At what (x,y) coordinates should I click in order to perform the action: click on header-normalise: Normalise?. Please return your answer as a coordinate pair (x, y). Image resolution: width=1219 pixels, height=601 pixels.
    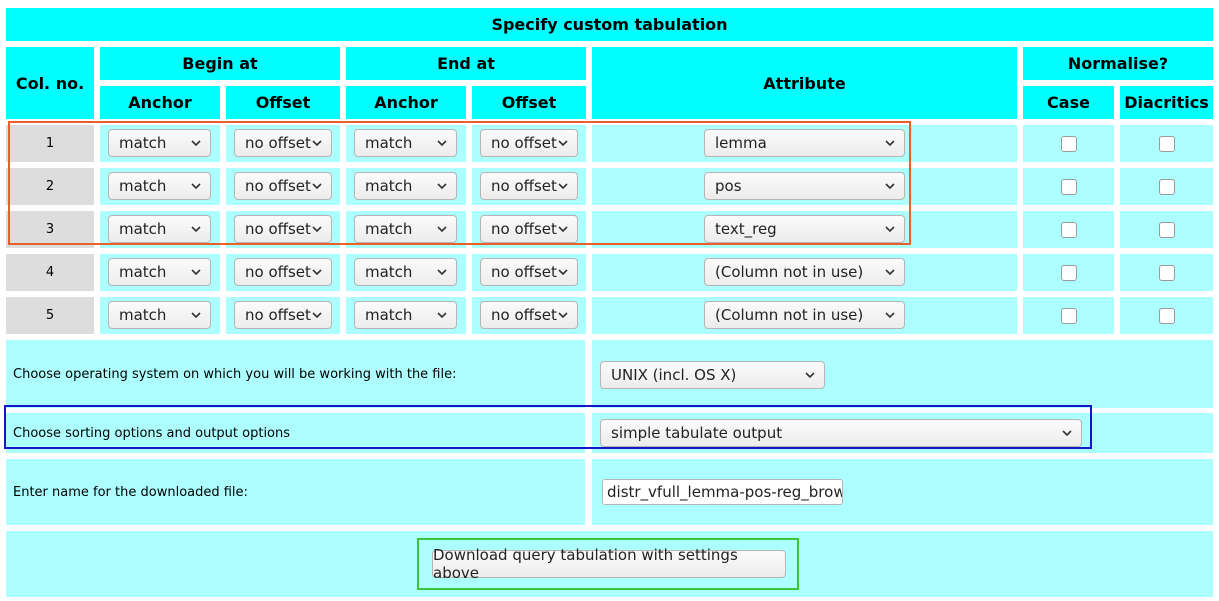
    Looking at the image, I should click on (1118, 63).